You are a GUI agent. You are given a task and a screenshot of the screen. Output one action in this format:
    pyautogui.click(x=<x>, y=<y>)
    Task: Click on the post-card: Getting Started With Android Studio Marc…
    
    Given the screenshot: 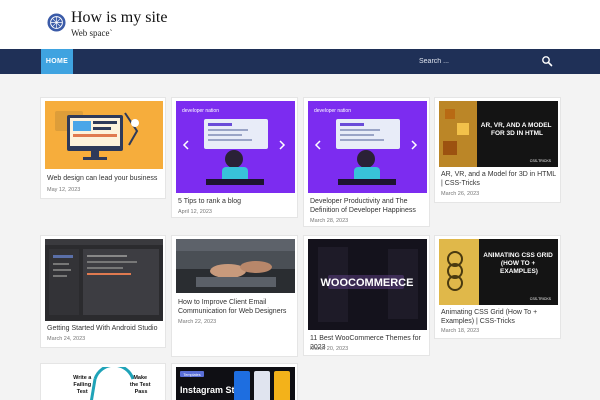 What is the action you would take?
    pyautogui.click(x=103, y=291)
    